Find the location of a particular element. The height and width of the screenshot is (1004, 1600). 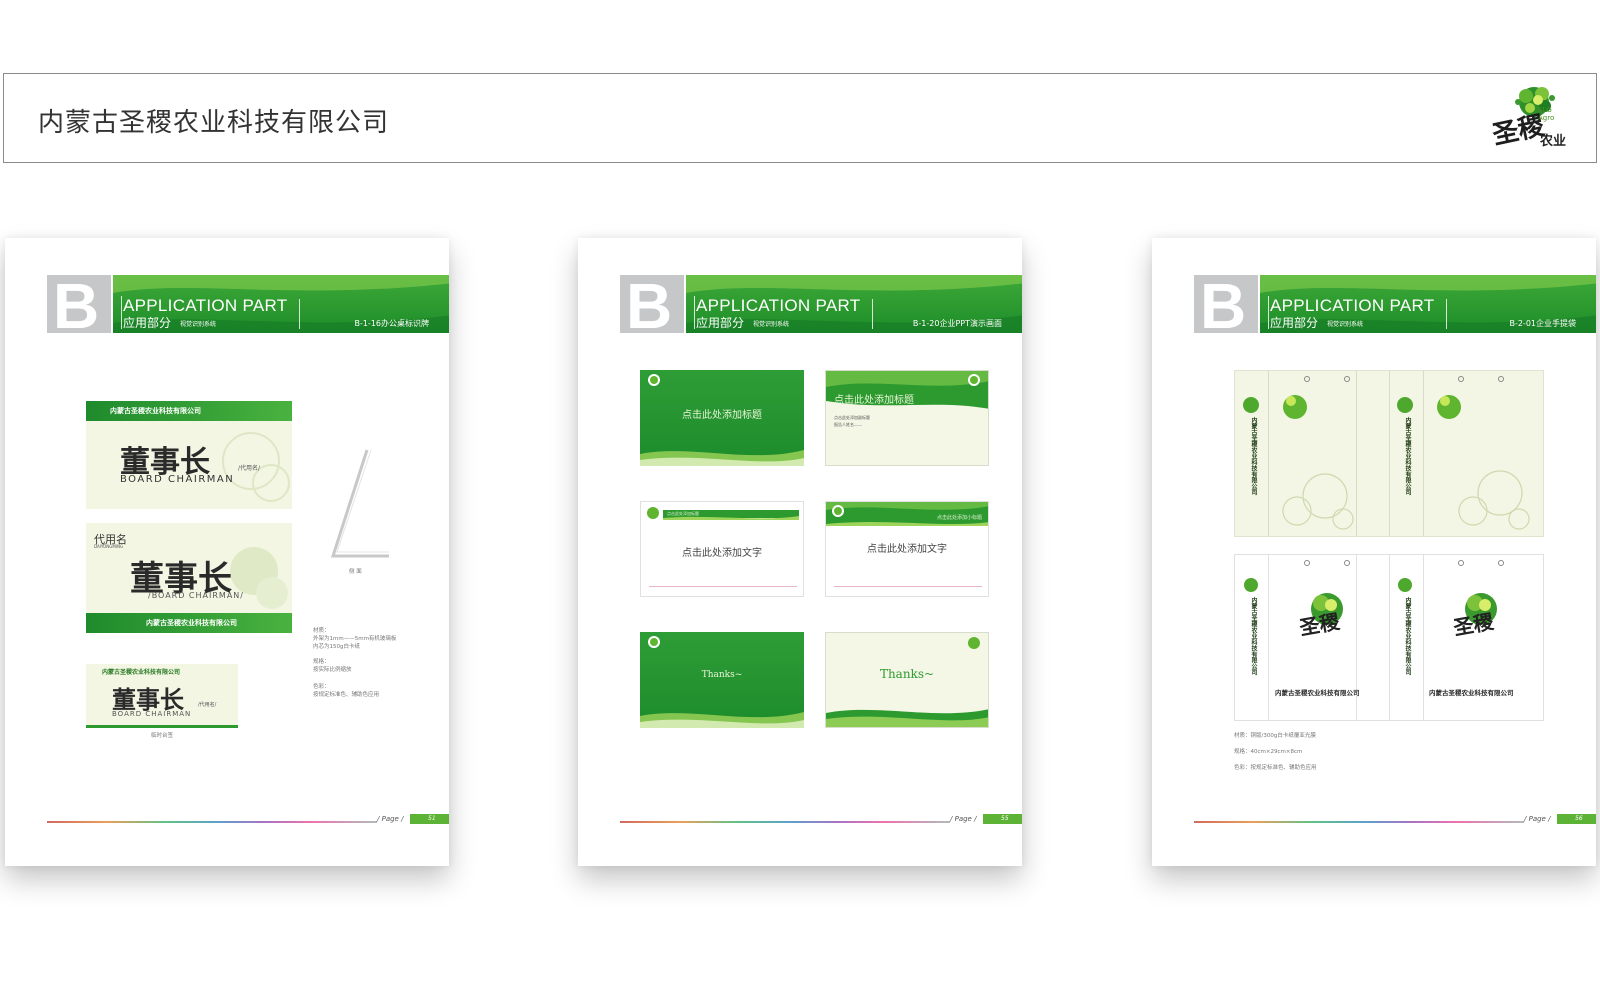

slide-content-2: 点击此处添加小标题 点击此处添加文字 is located at coordinates (907, 549).